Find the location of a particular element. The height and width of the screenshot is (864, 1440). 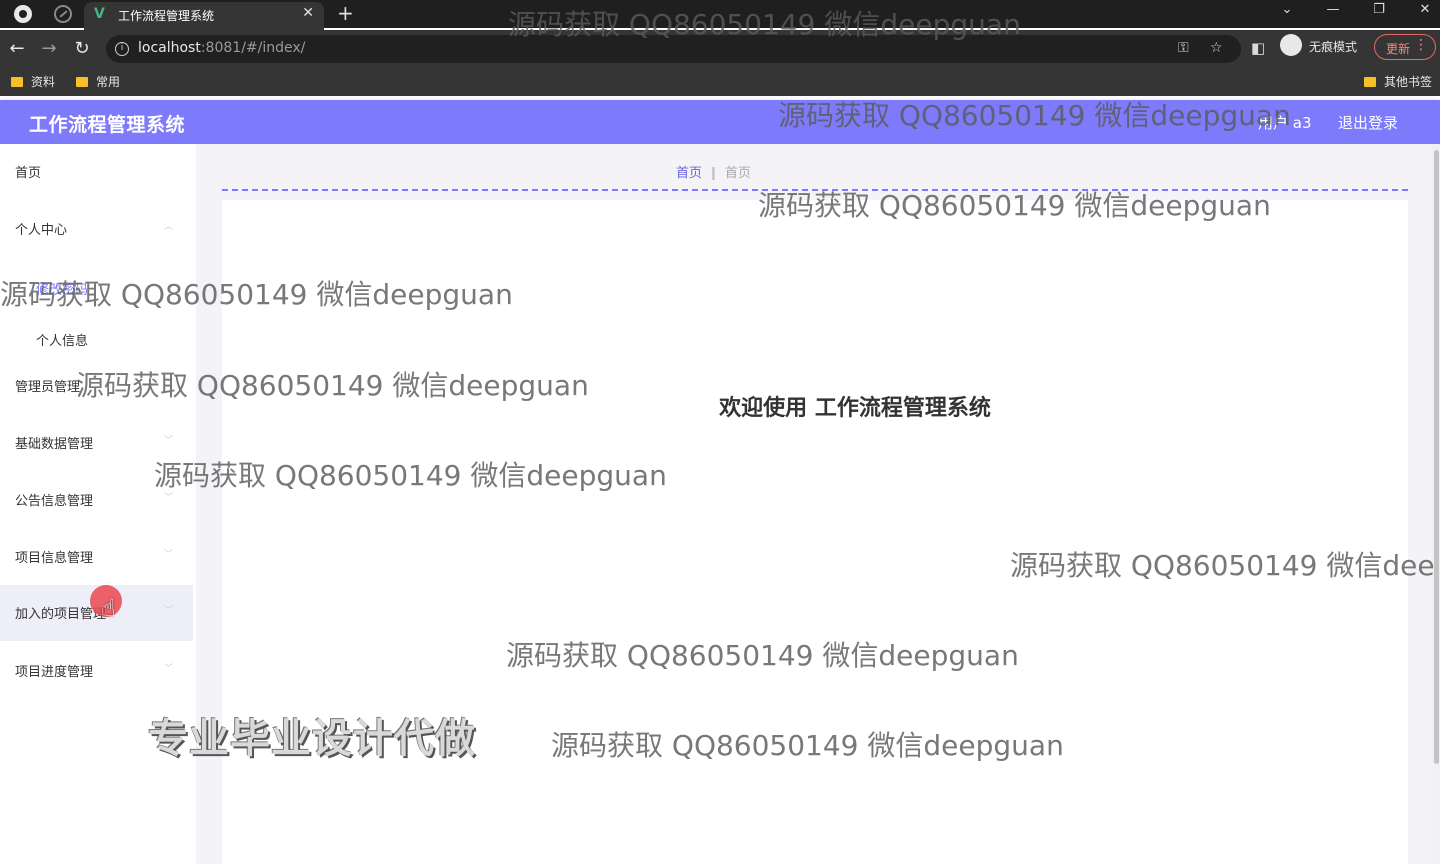

browser-tab-strip: V 工作流程管理系统 ✕ + ⌄ — ❐ ✕ is located at coordinates (720, 15).